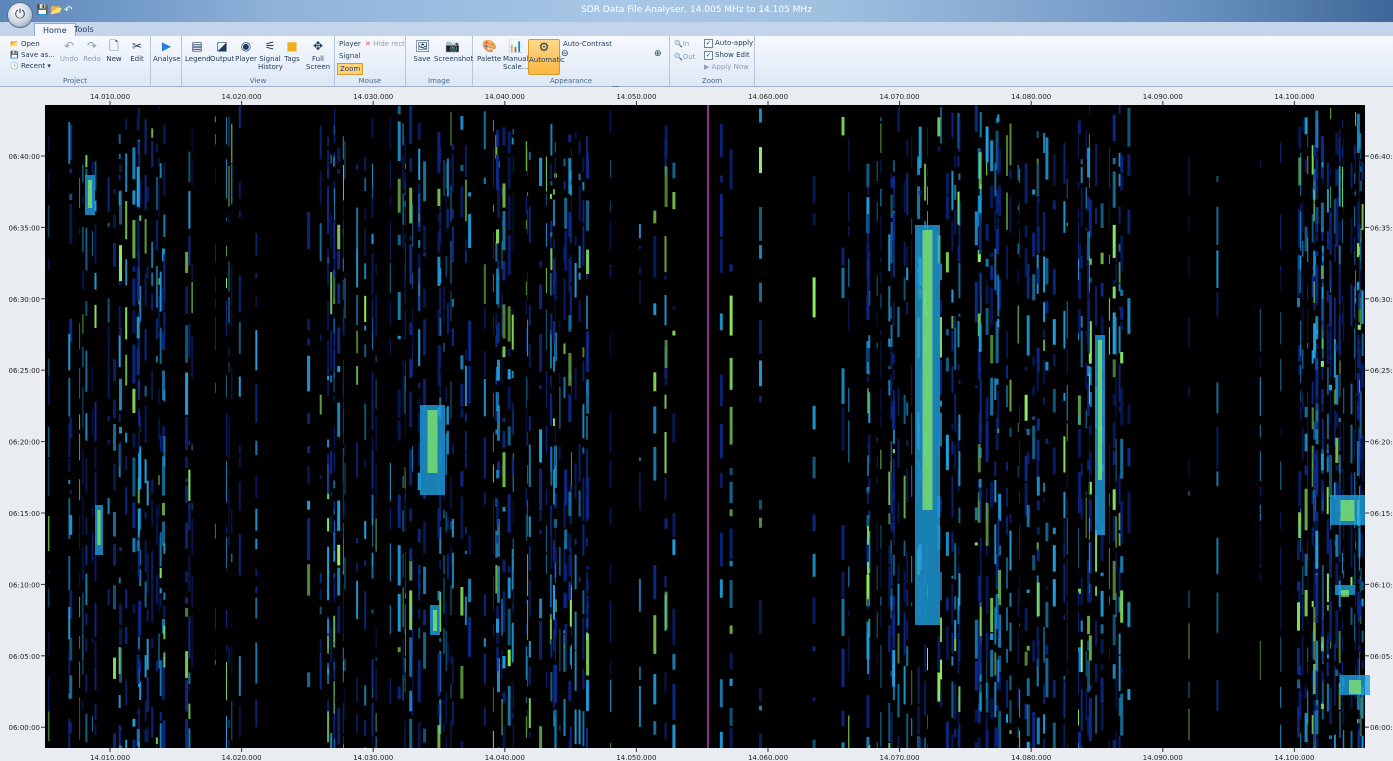 The width and height of the screenshot is (1393, 761). What do you see at coordinates (246, 51) in the screenshot?
I see `player-button: ◉ Player` at bounding box center [246, 51].